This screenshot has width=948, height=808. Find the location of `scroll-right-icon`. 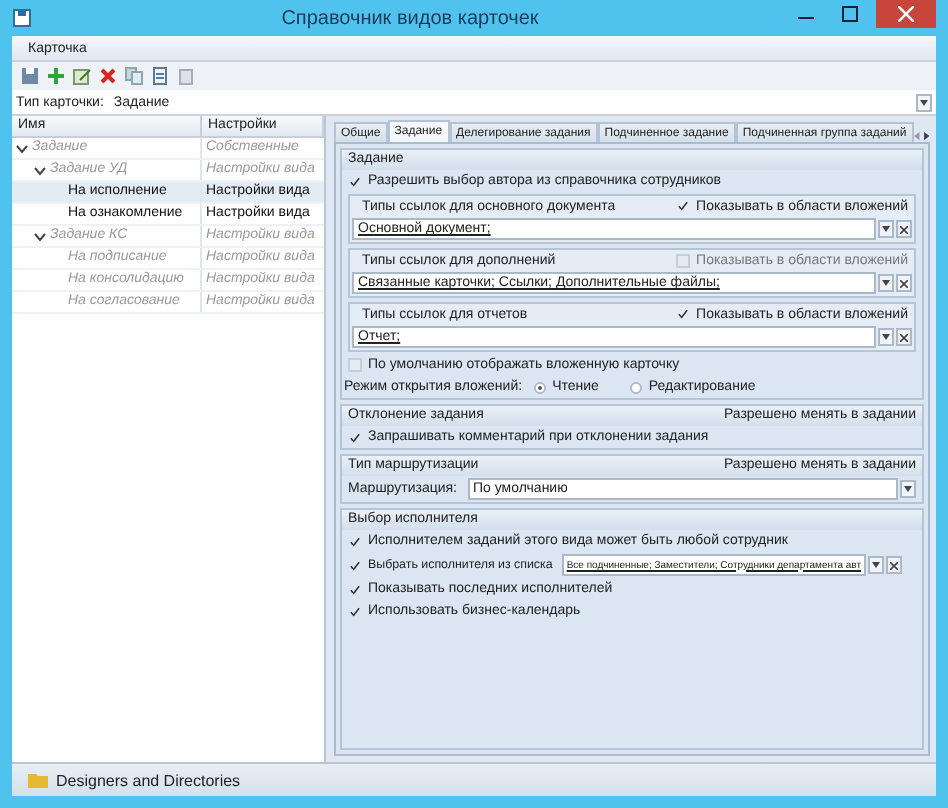

scroll-right-icon is located at coordinates (927, 136).